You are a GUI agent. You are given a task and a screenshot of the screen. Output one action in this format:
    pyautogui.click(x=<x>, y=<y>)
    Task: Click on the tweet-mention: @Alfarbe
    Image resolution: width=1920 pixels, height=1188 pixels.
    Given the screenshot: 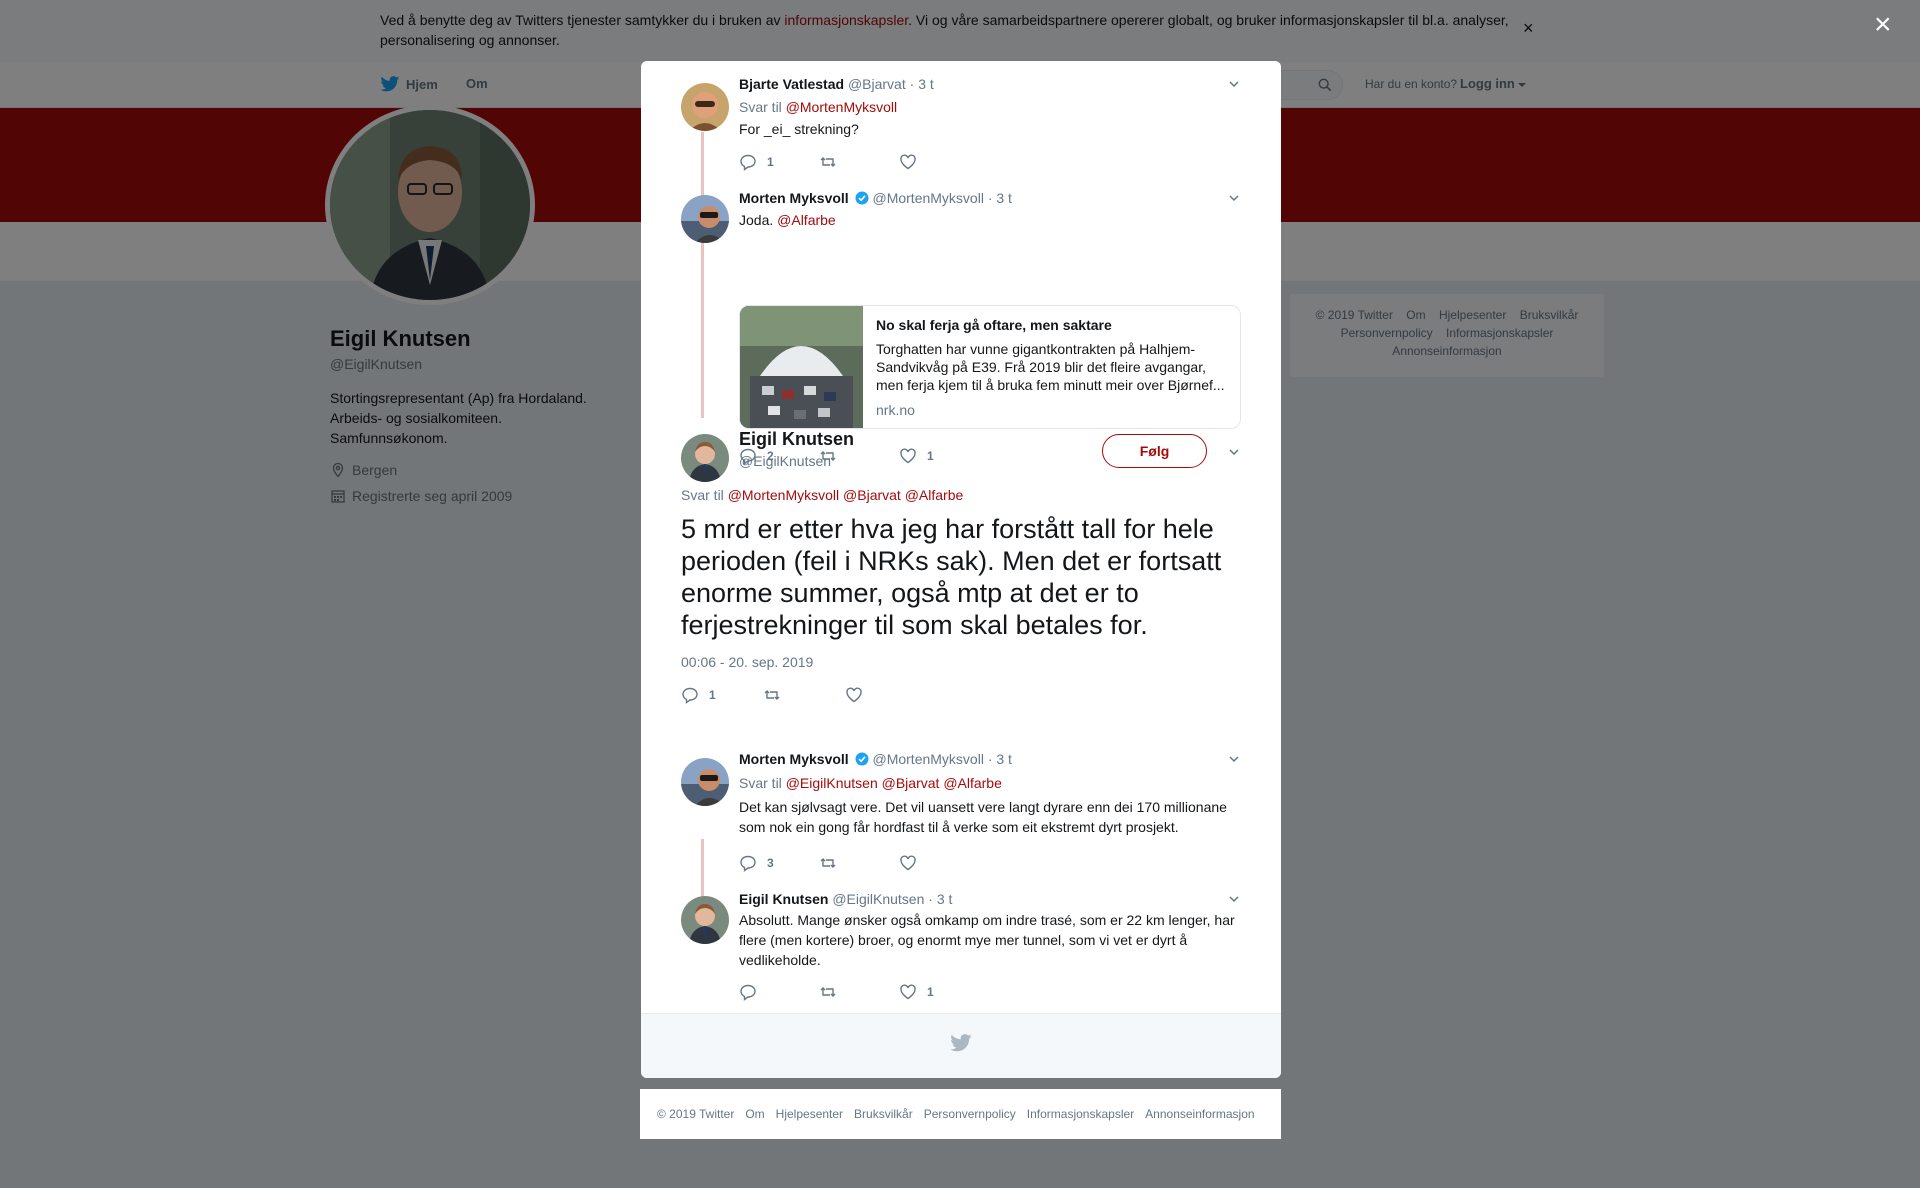 What is the action you would take?
    pyautogui.click(x=806, y=220)
    